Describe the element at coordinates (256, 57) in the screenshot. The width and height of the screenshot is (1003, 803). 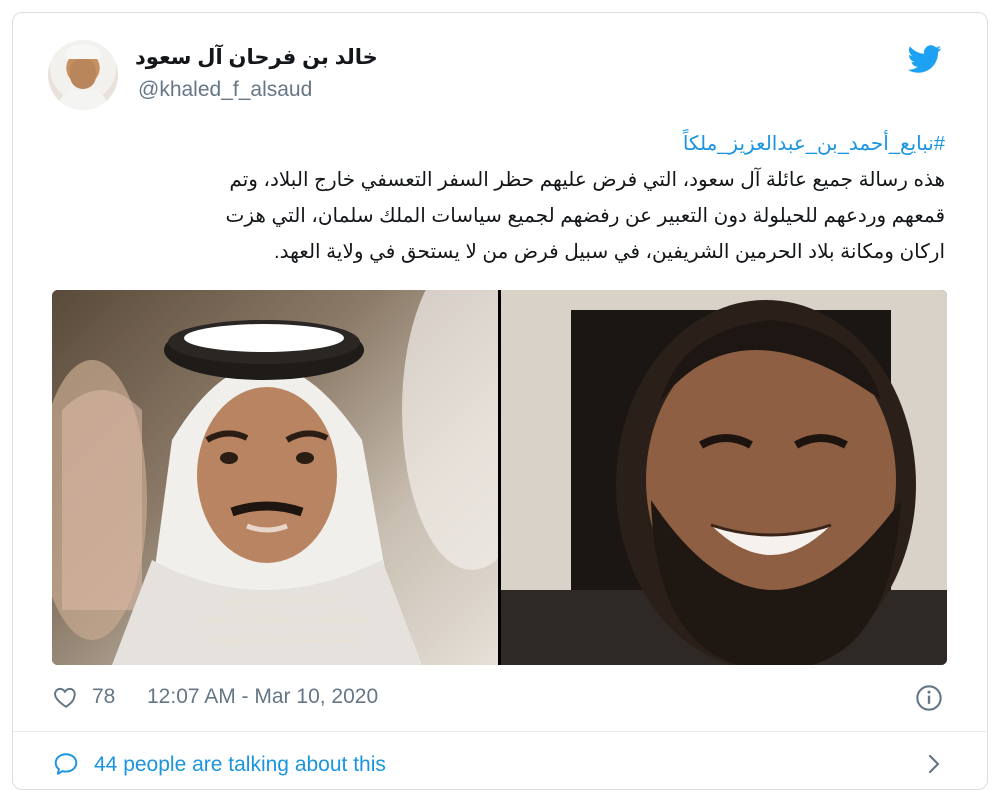
I see `author-display-name: خالد بن فرحان آل سعود` at that location.